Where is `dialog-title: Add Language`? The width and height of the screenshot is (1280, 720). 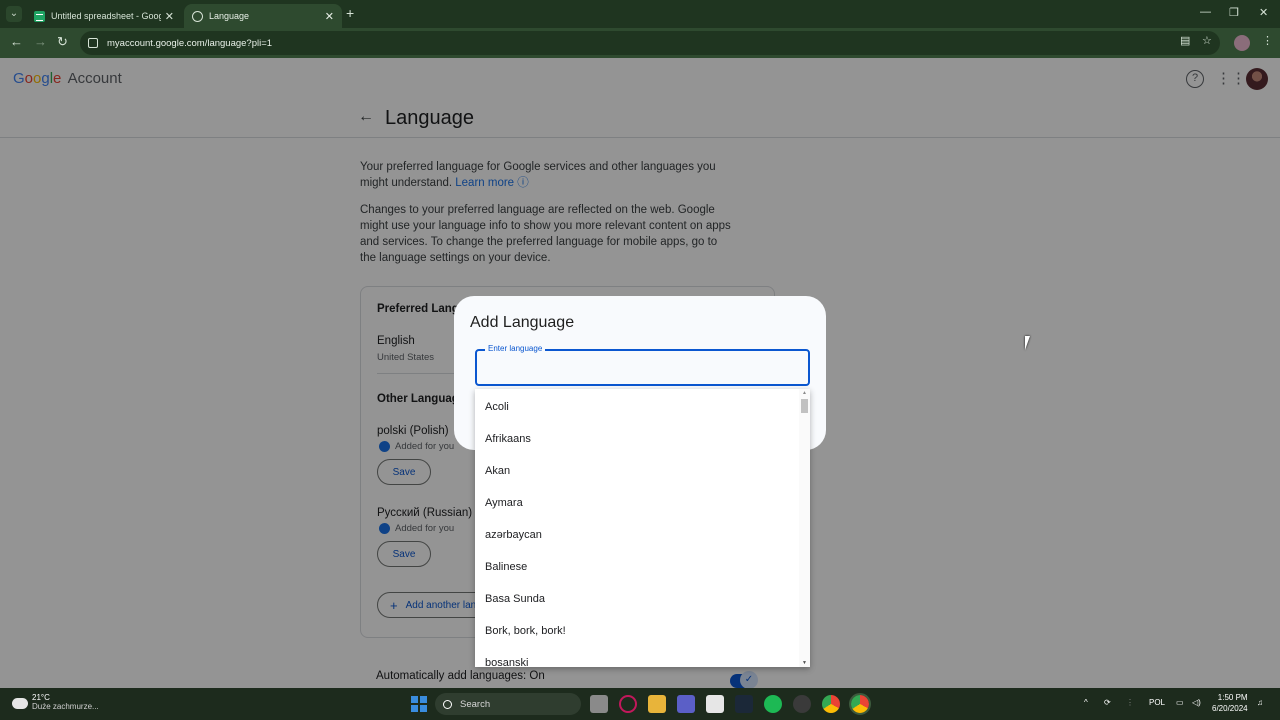 dialog-title: Add Language is located at coordinates (522, 322).